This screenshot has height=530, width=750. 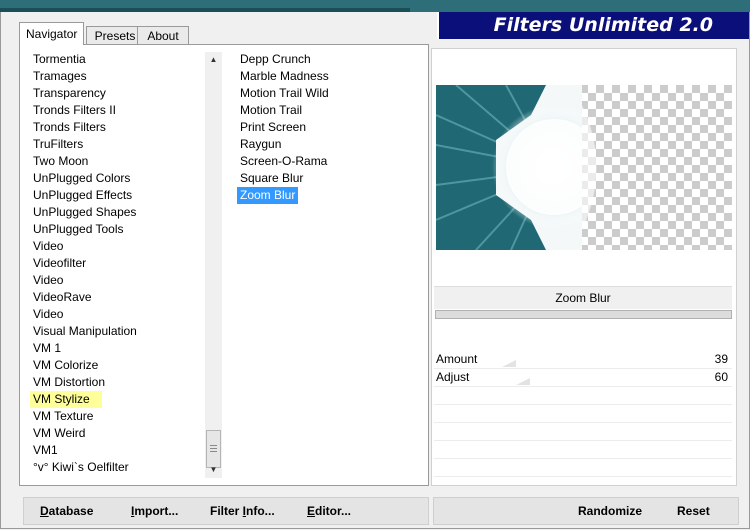 I want to click on category-label: Tronds Filters, so click(x=69, y=127).